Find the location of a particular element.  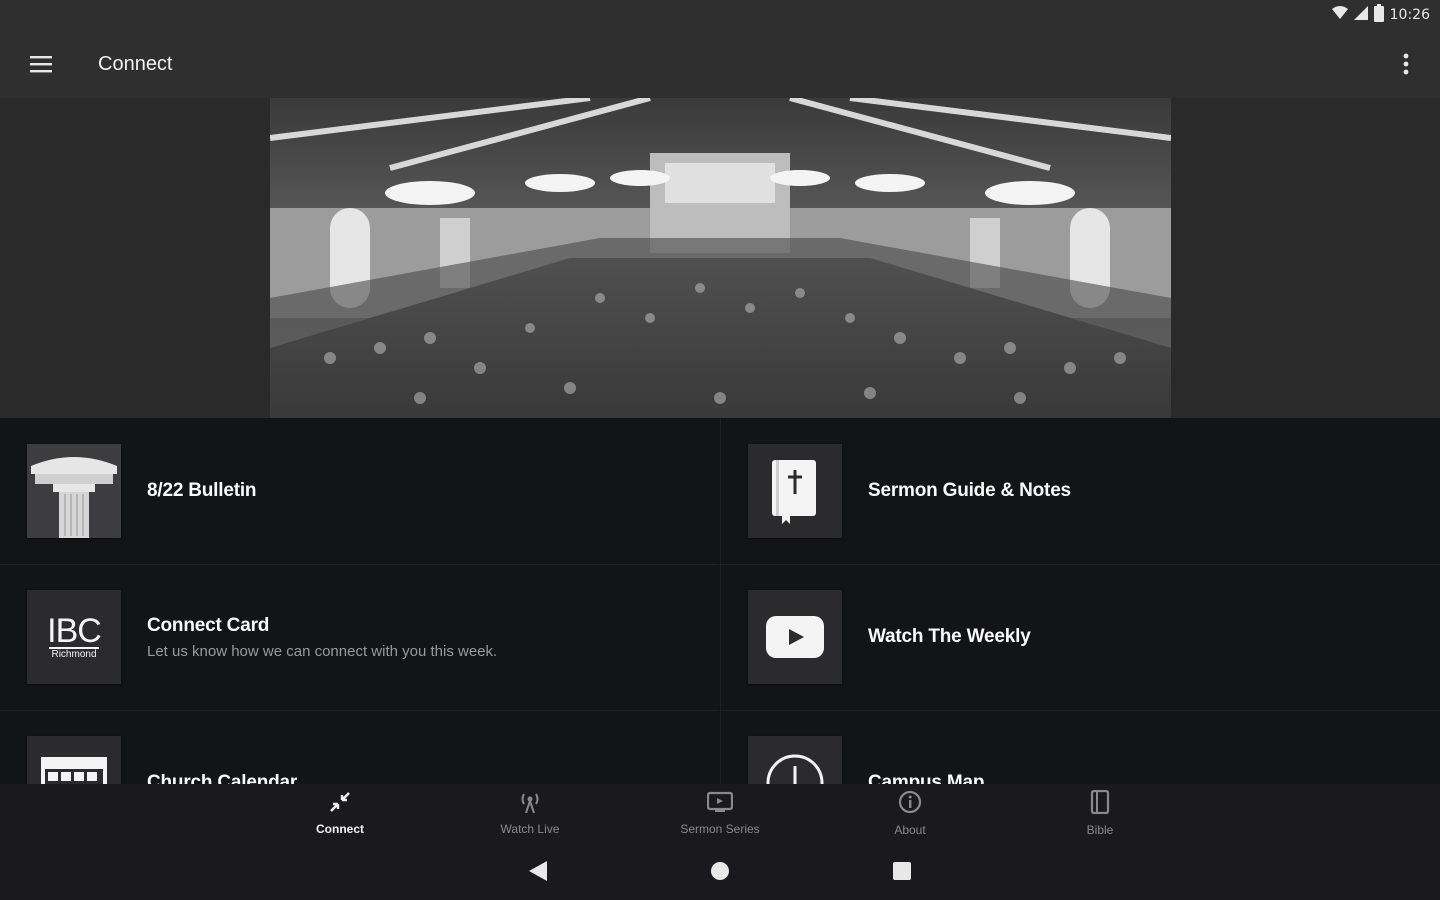

back-icon is located at coordinates (538, 871).